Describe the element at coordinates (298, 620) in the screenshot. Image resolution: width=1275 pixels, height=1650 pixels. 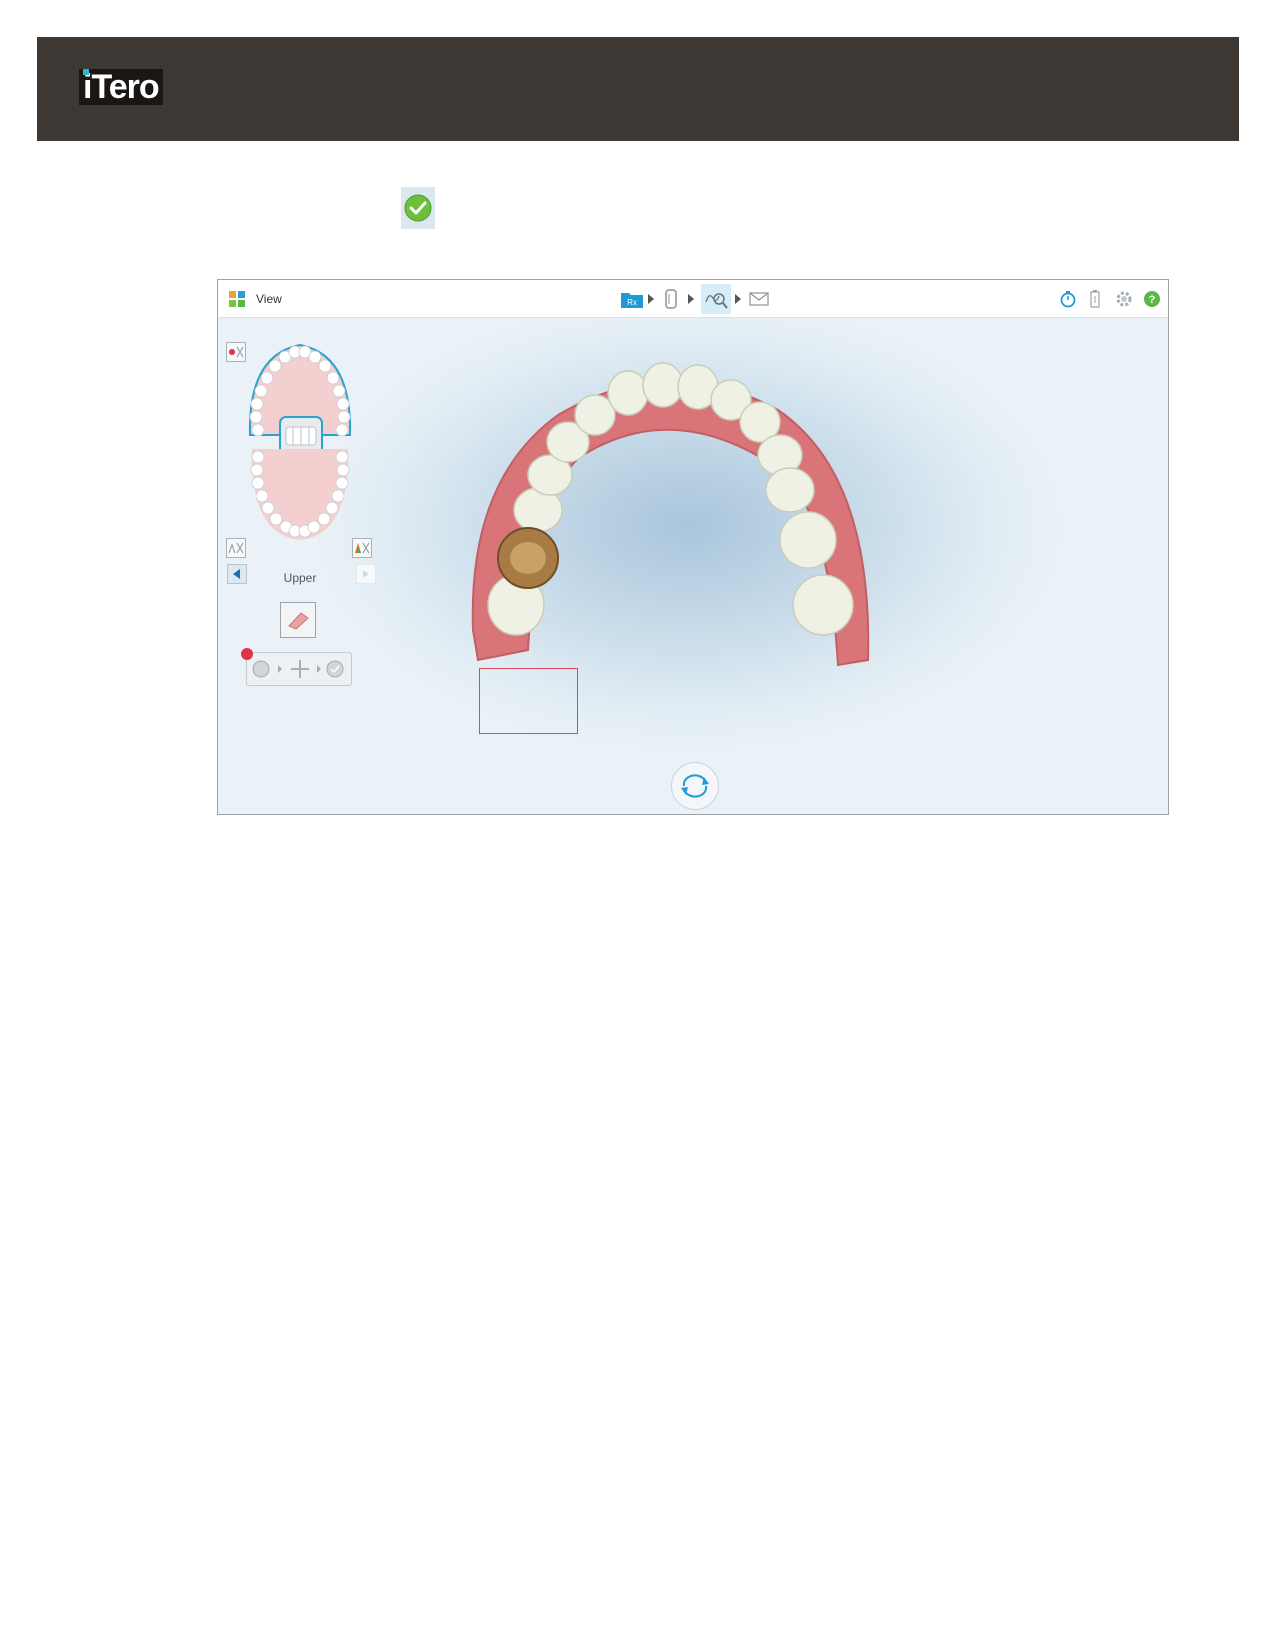
I see `eraser-tool-button` at that location.